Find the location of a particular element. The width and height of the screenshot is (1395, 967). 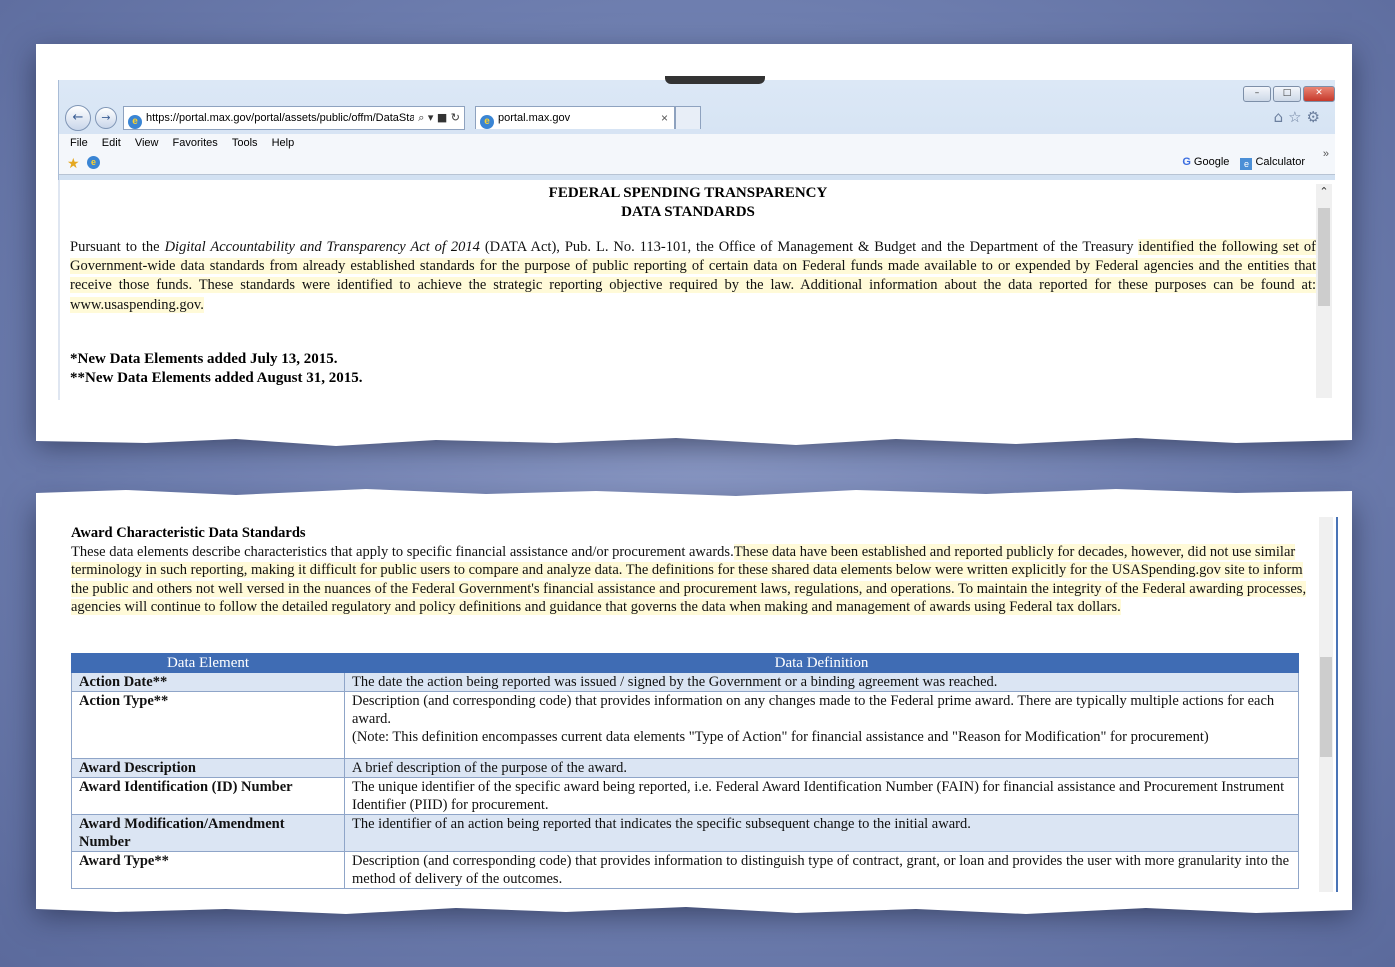

column-header-definition: Data Definition is located at coordinates (821, 663).